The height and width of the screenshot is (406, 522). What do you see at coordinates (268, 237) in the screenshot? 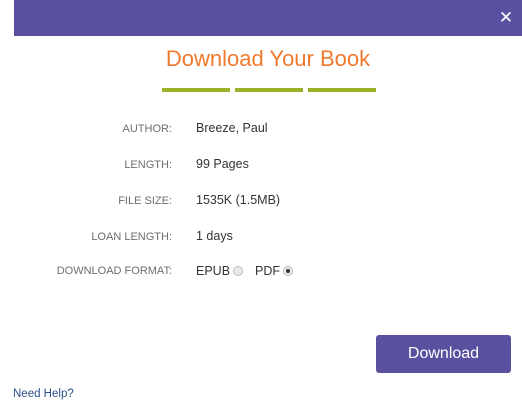
I see `loan-length-row: LOAN LENGTH: 1 days` at bounding box center [268, 237].